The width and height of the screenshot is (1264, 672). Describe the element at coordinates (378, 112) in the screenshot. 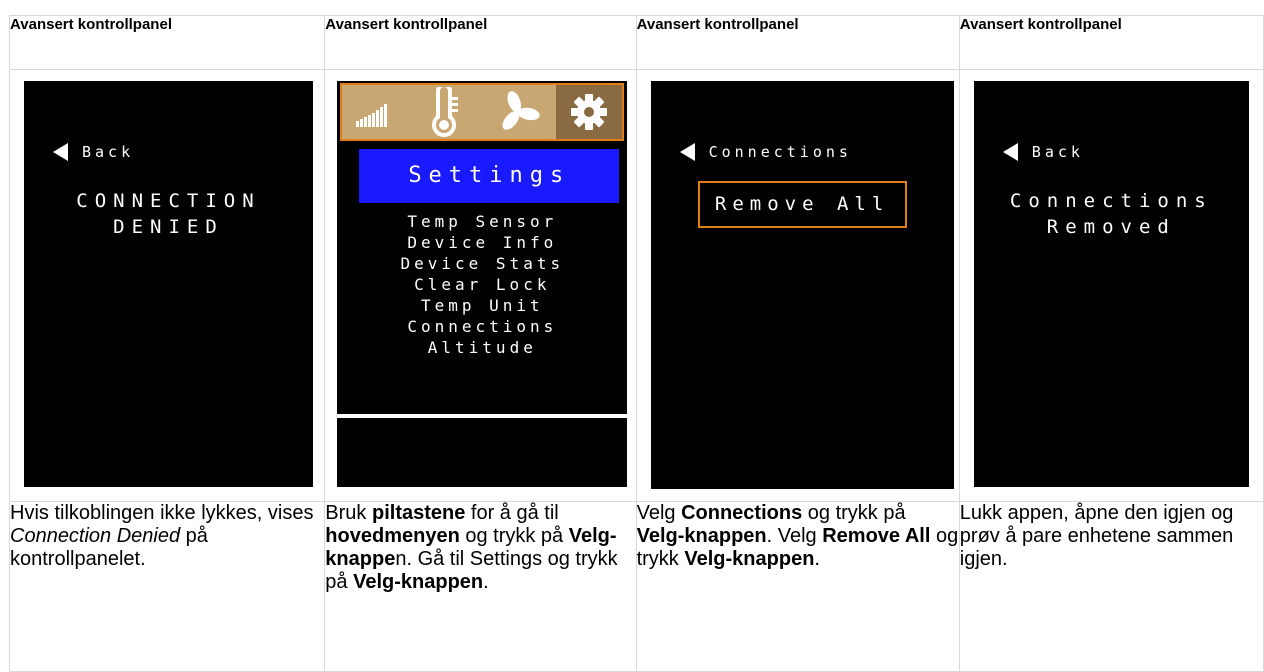

I see `signal-icon` at that location.